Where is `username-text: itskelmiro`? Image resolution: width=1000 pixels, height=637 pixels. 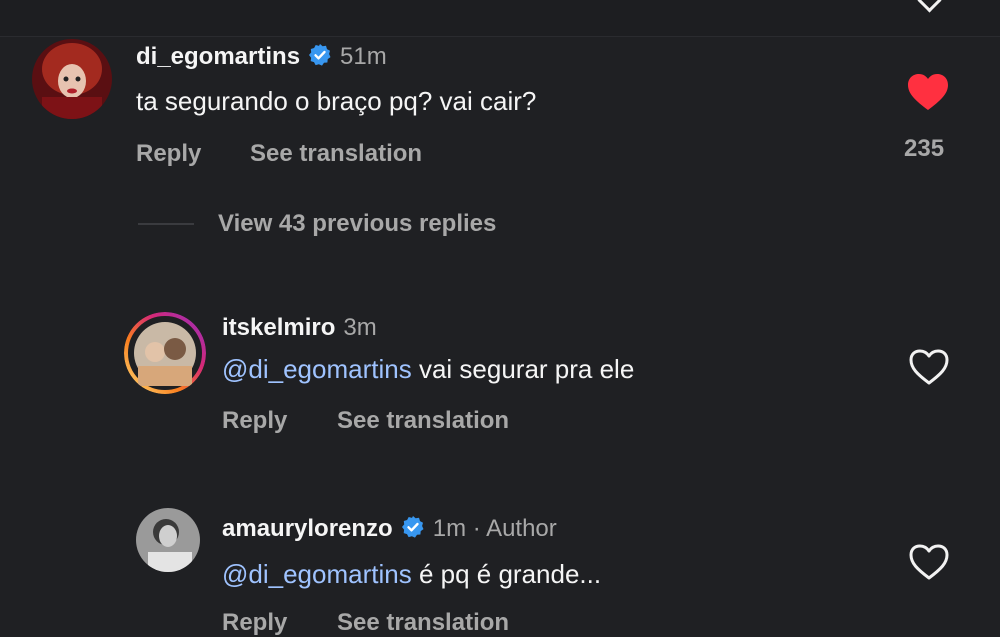 username-text: itskelmiro is located at coordinates (278, 327).